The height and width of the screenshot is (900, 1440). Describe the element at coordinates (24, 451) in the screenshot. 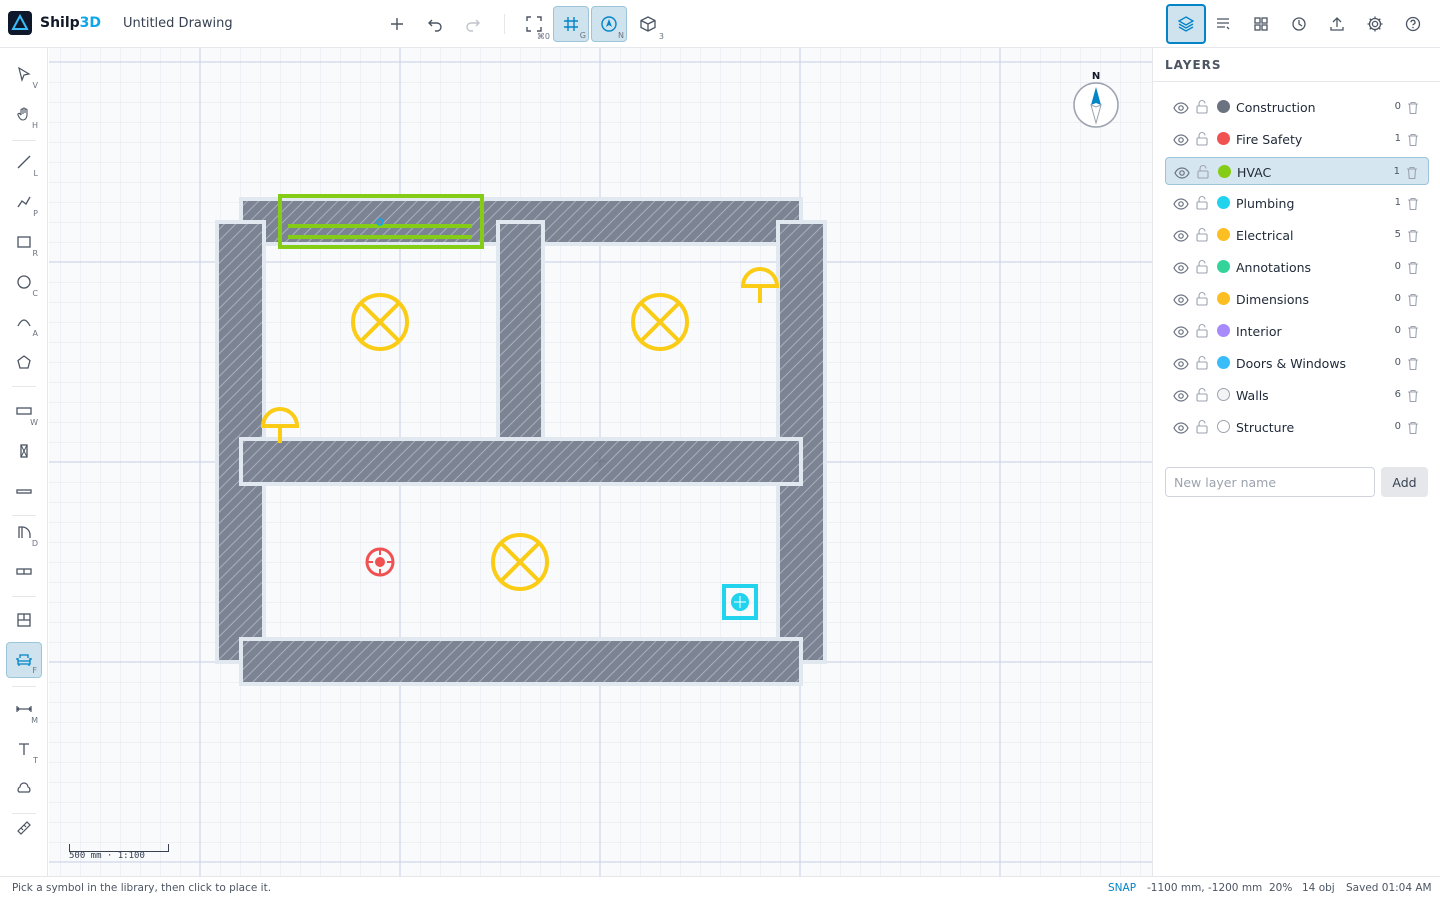

I see `tool-column` at that location.